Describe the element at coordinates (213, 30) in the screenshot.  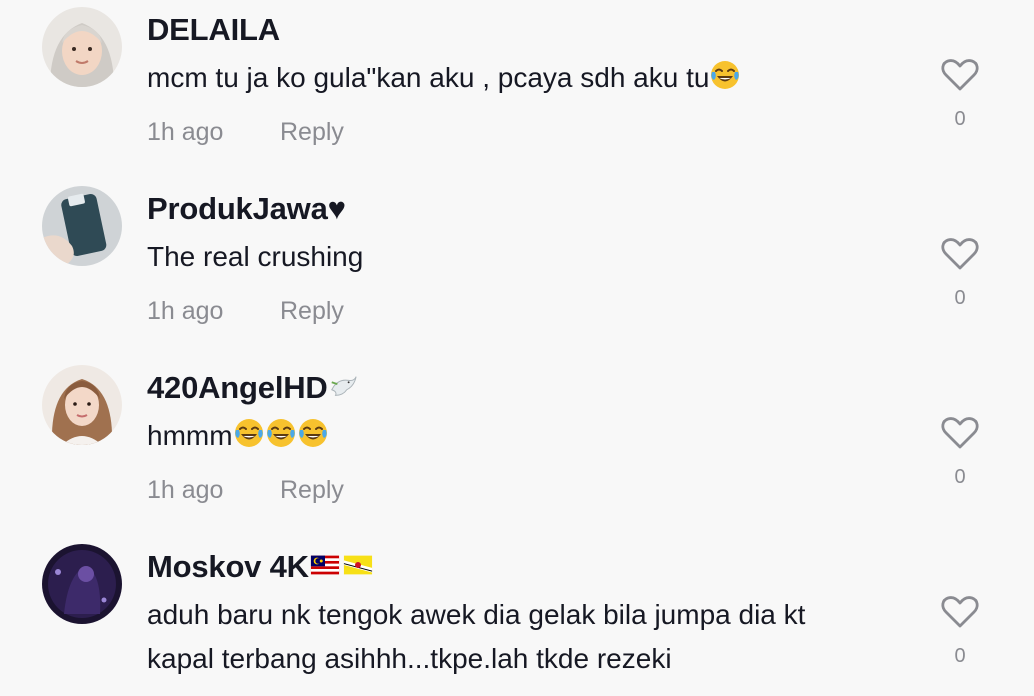
I see `username: DELAILA` at that location.